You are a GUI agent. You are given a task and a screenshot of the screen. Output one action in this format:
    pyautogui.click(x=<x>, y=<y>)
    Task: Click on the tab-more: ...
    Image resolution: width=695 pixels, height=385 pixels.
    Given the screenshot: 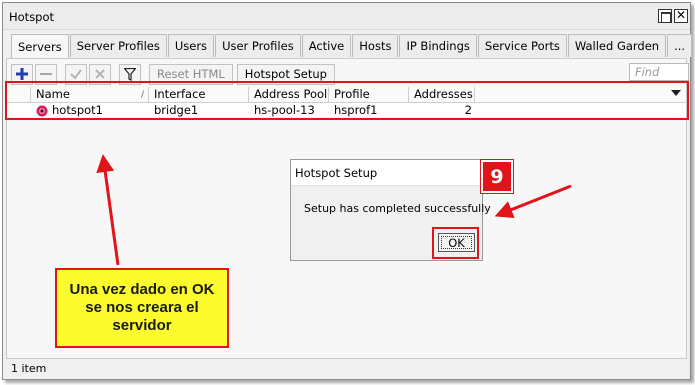 What is the action you would take?
    pyautogui.click(x=680, y=45)
    